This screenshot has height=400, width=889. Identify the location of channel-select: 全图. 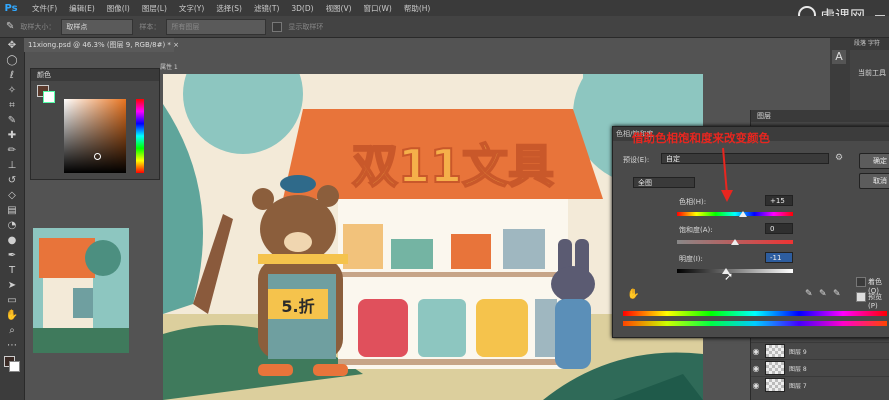
(664, 182).